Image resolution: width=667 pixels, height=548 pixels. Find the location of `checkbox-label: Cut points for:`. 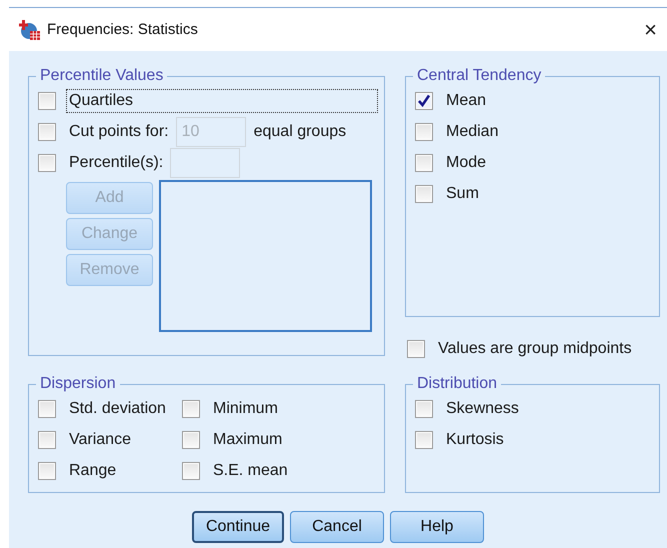

checkbox-label: Cut points for: is located at coordinates (119, 132).